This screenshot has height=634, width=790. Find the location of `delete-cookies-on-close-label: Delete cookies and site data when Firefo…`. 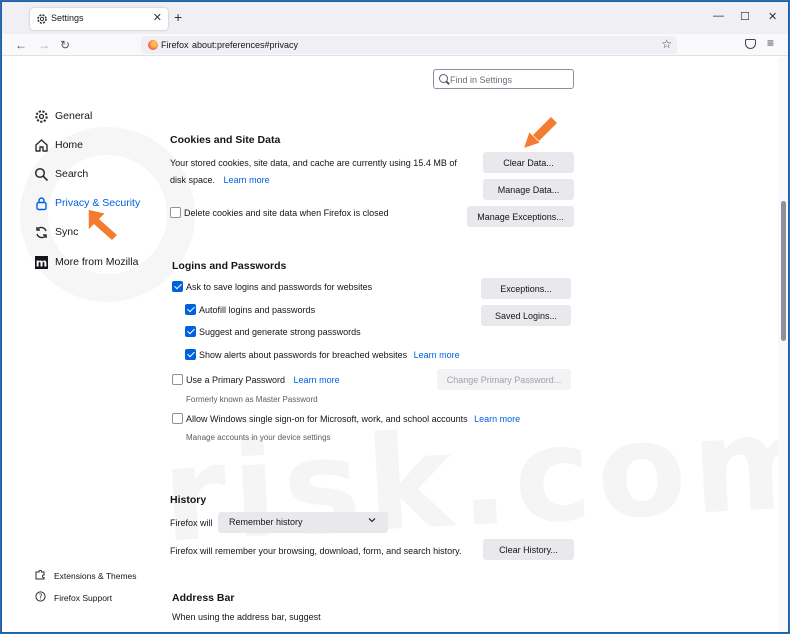

delete-cookies-on-close-label: Delete cookies and site data when Firefo… is located at coordinates (286, 213).